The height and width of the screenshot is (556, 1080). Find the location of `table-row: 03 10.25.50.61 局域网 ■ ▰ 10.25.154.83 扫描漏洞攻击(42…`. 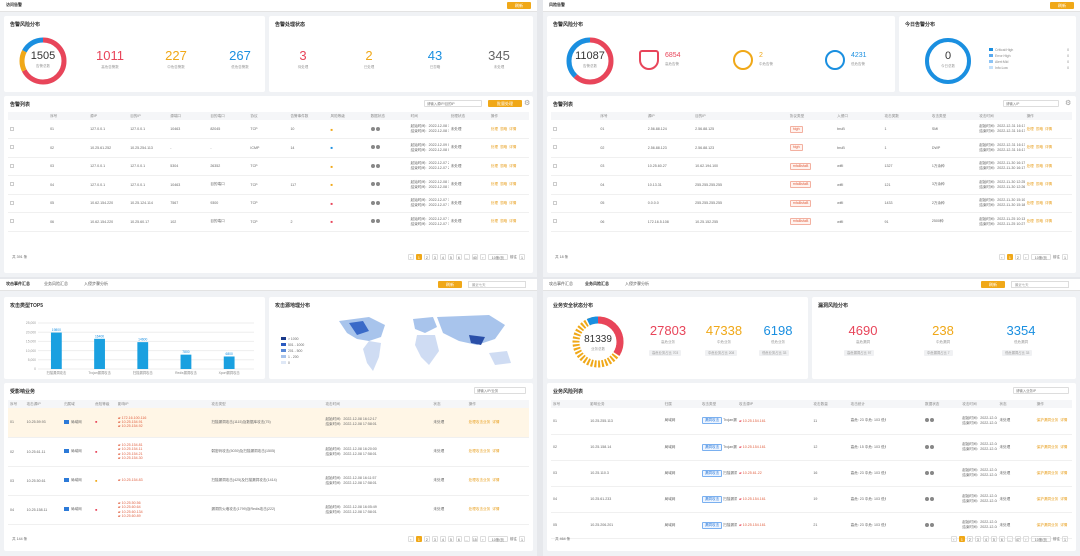

table-row: 03 10.25.50.61 局域网 ■ ▰ 10.25.154.83 扫描漏洞攻击(42… is located at coordinates (268, 481).